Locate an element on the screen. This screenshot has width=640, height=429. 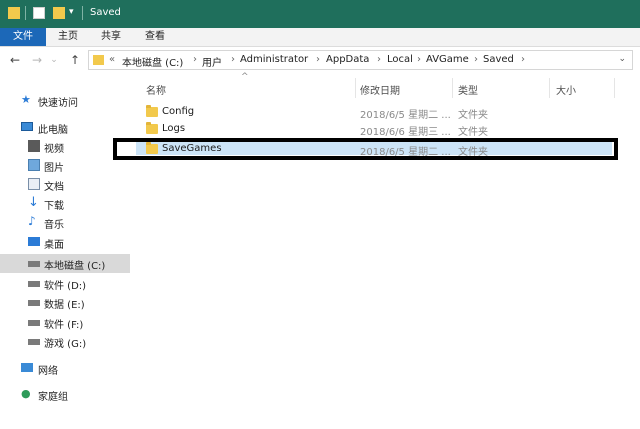
column-header-name: 名称 is located at coordinates (156, 89).